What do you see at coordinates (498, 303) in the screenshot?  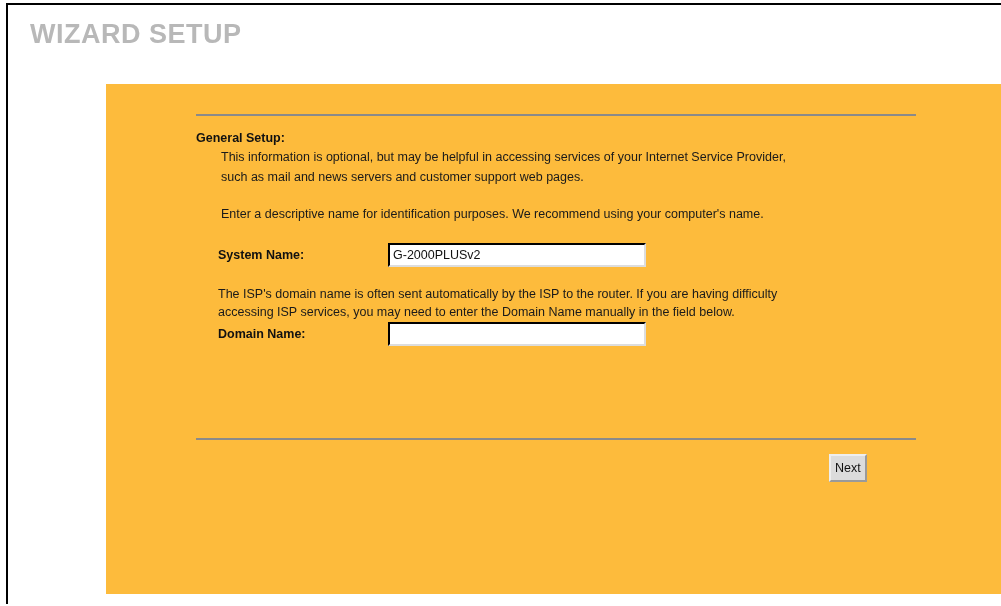 I see `description-text: The ISP's domain name is often sent automatically by the ISP to the router. If you are having difficulty accessing ISP services, you may need to enter the Domain Name manually in the field below.` at bounding box center [498, 303].